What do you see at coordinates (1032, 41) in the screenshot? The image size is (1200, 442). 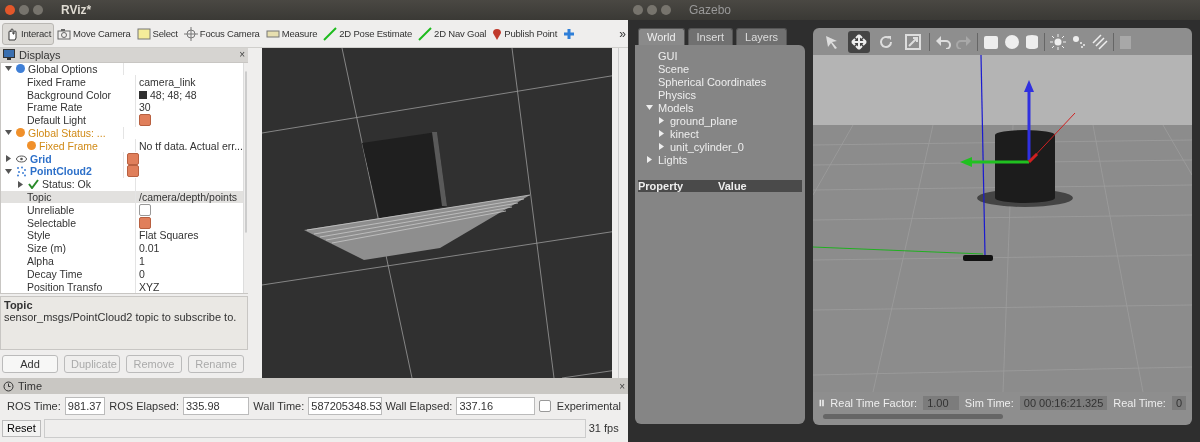 I see `cylinder-icon` at bounding box center [1032, 41].